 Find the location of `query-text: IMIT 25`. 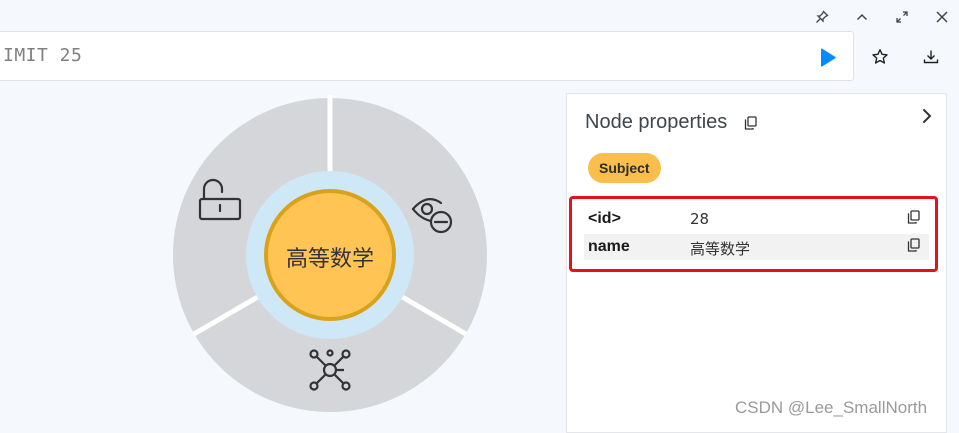

query-text: IMIT 25 is located at coordinates (42, 55).